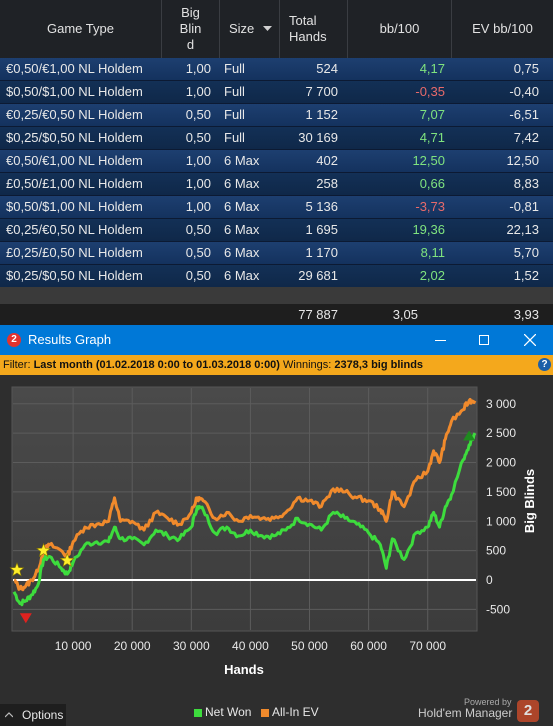 Image resolution: width=553 pixels, height=726 pixels. Describe the element at coordinates (9, 715) in the screenshot. I see `chevron-up-icon` at that location.